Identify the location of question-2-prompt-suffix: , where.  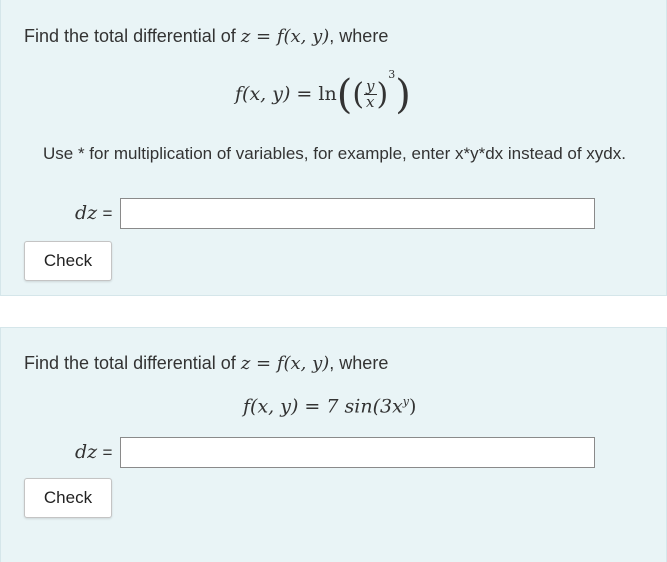
(359, 363).